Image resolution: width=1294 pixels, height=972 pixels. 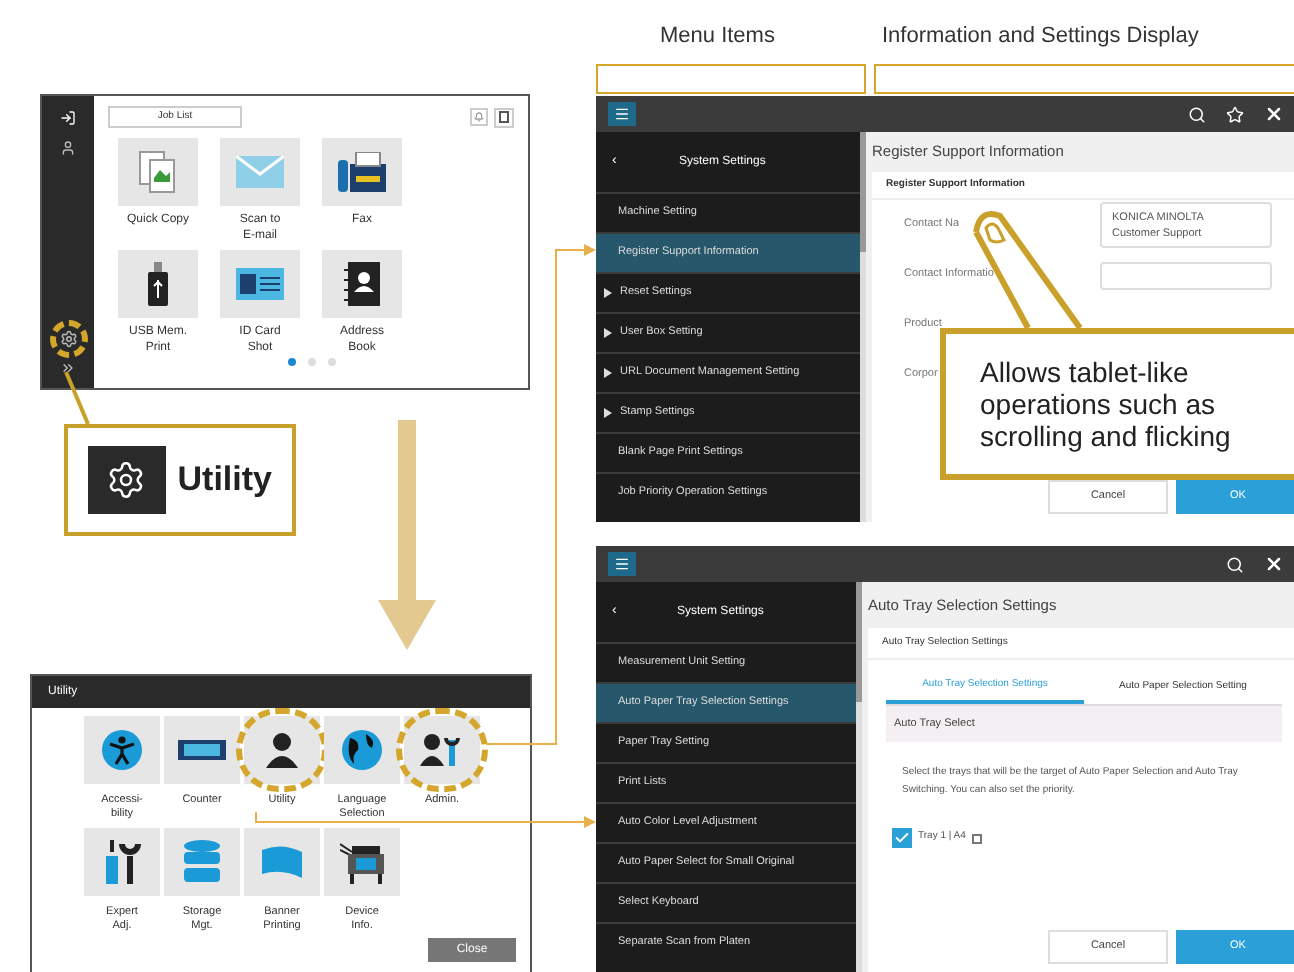 I want to click on usb-icon, so click(x=158, y=284).